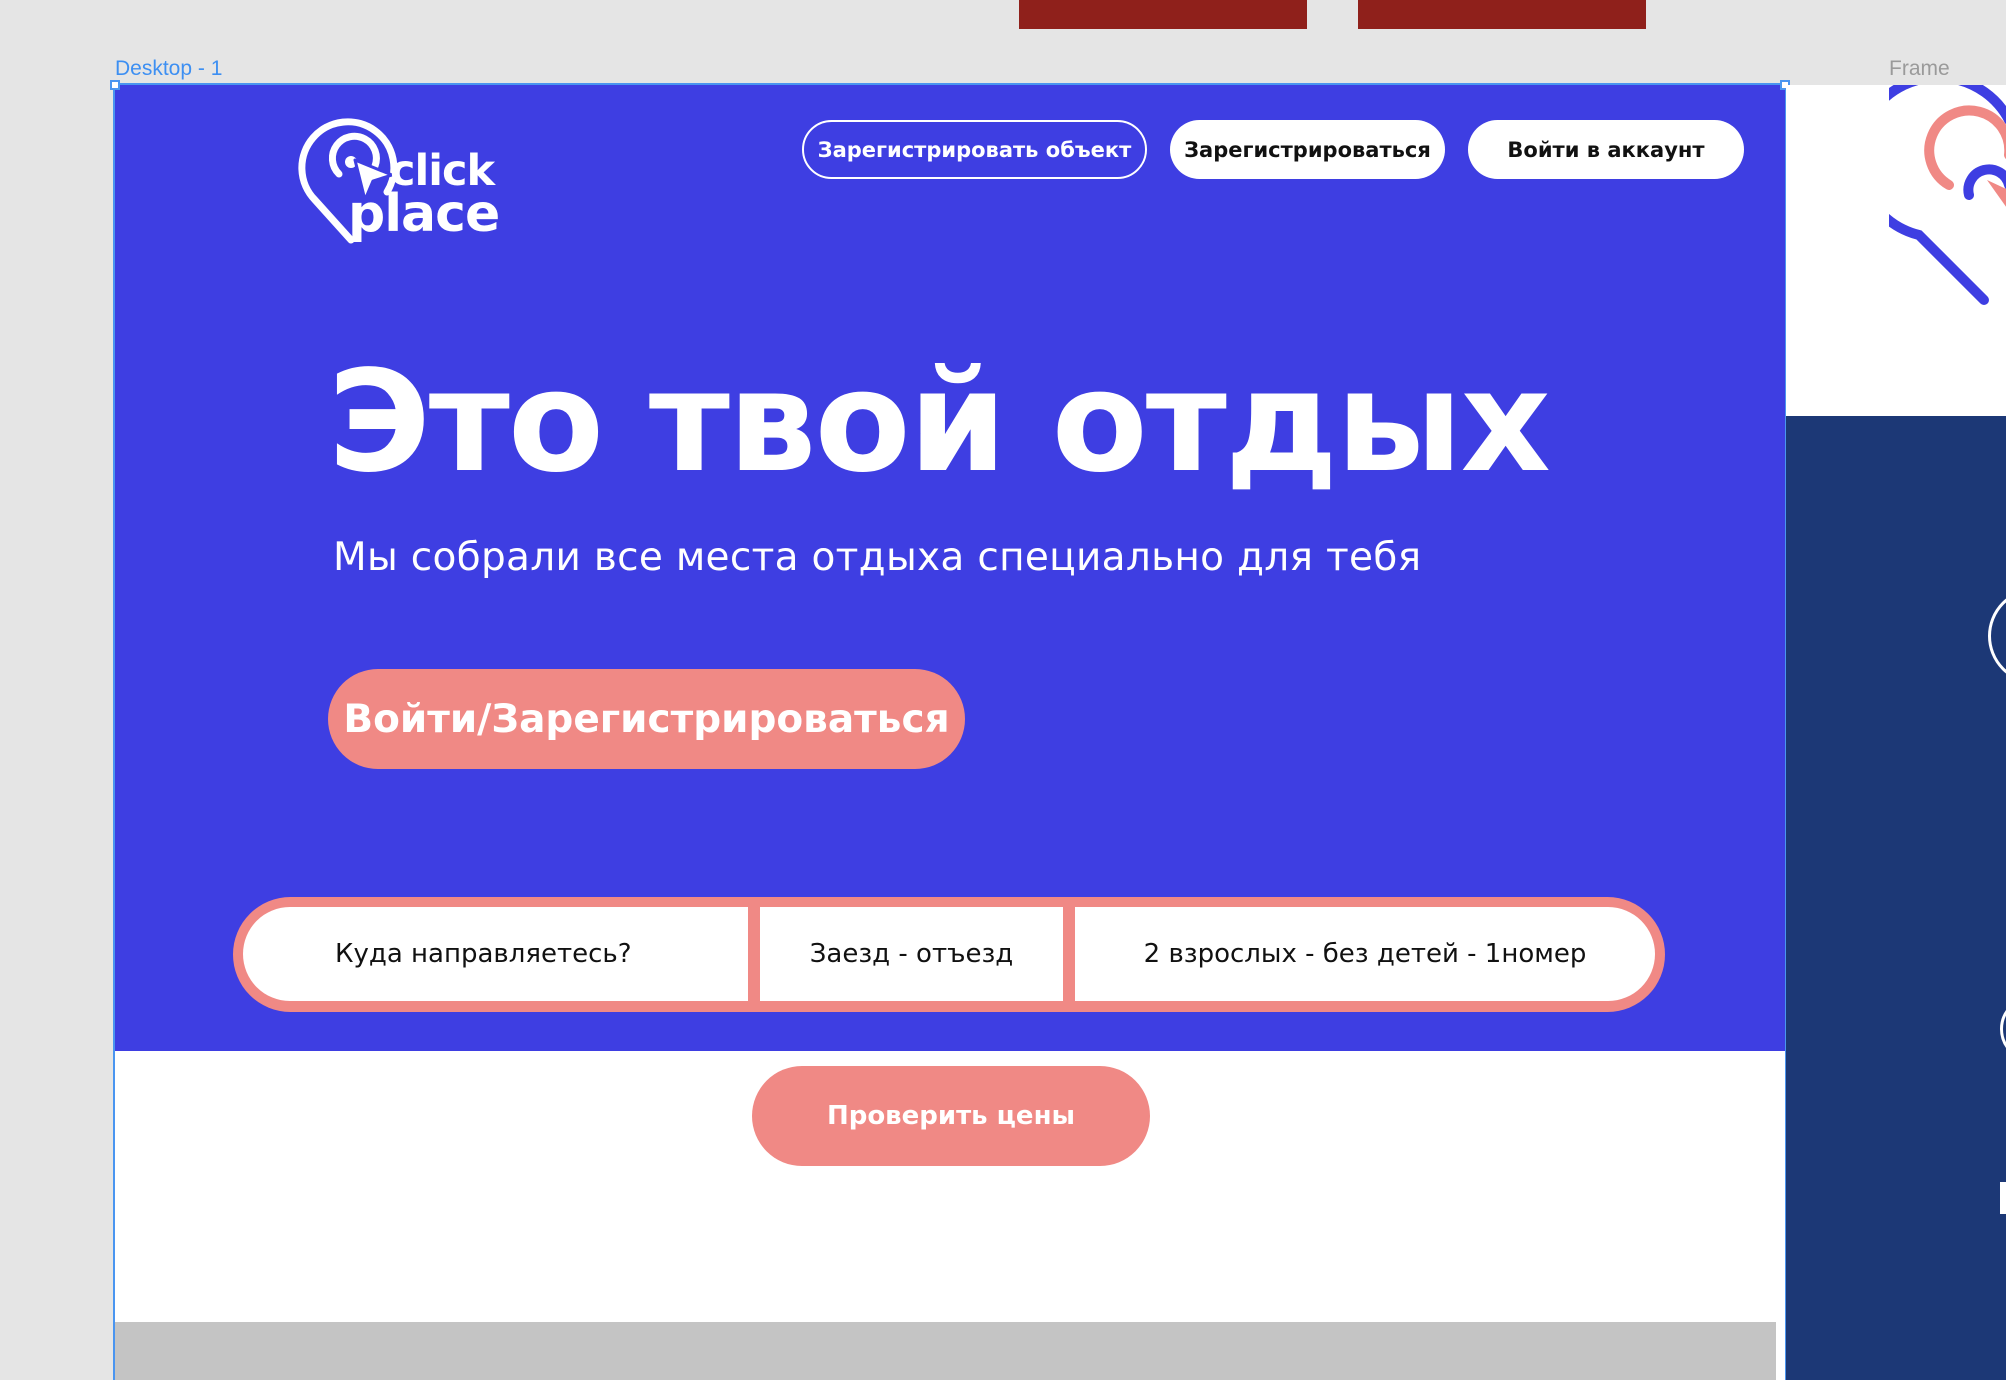 This screenshot has height=1380, width=2006. Describe the element at coordinates (1919, 68) in the screenshot. I see `frame-label-right: Frame` at that location.